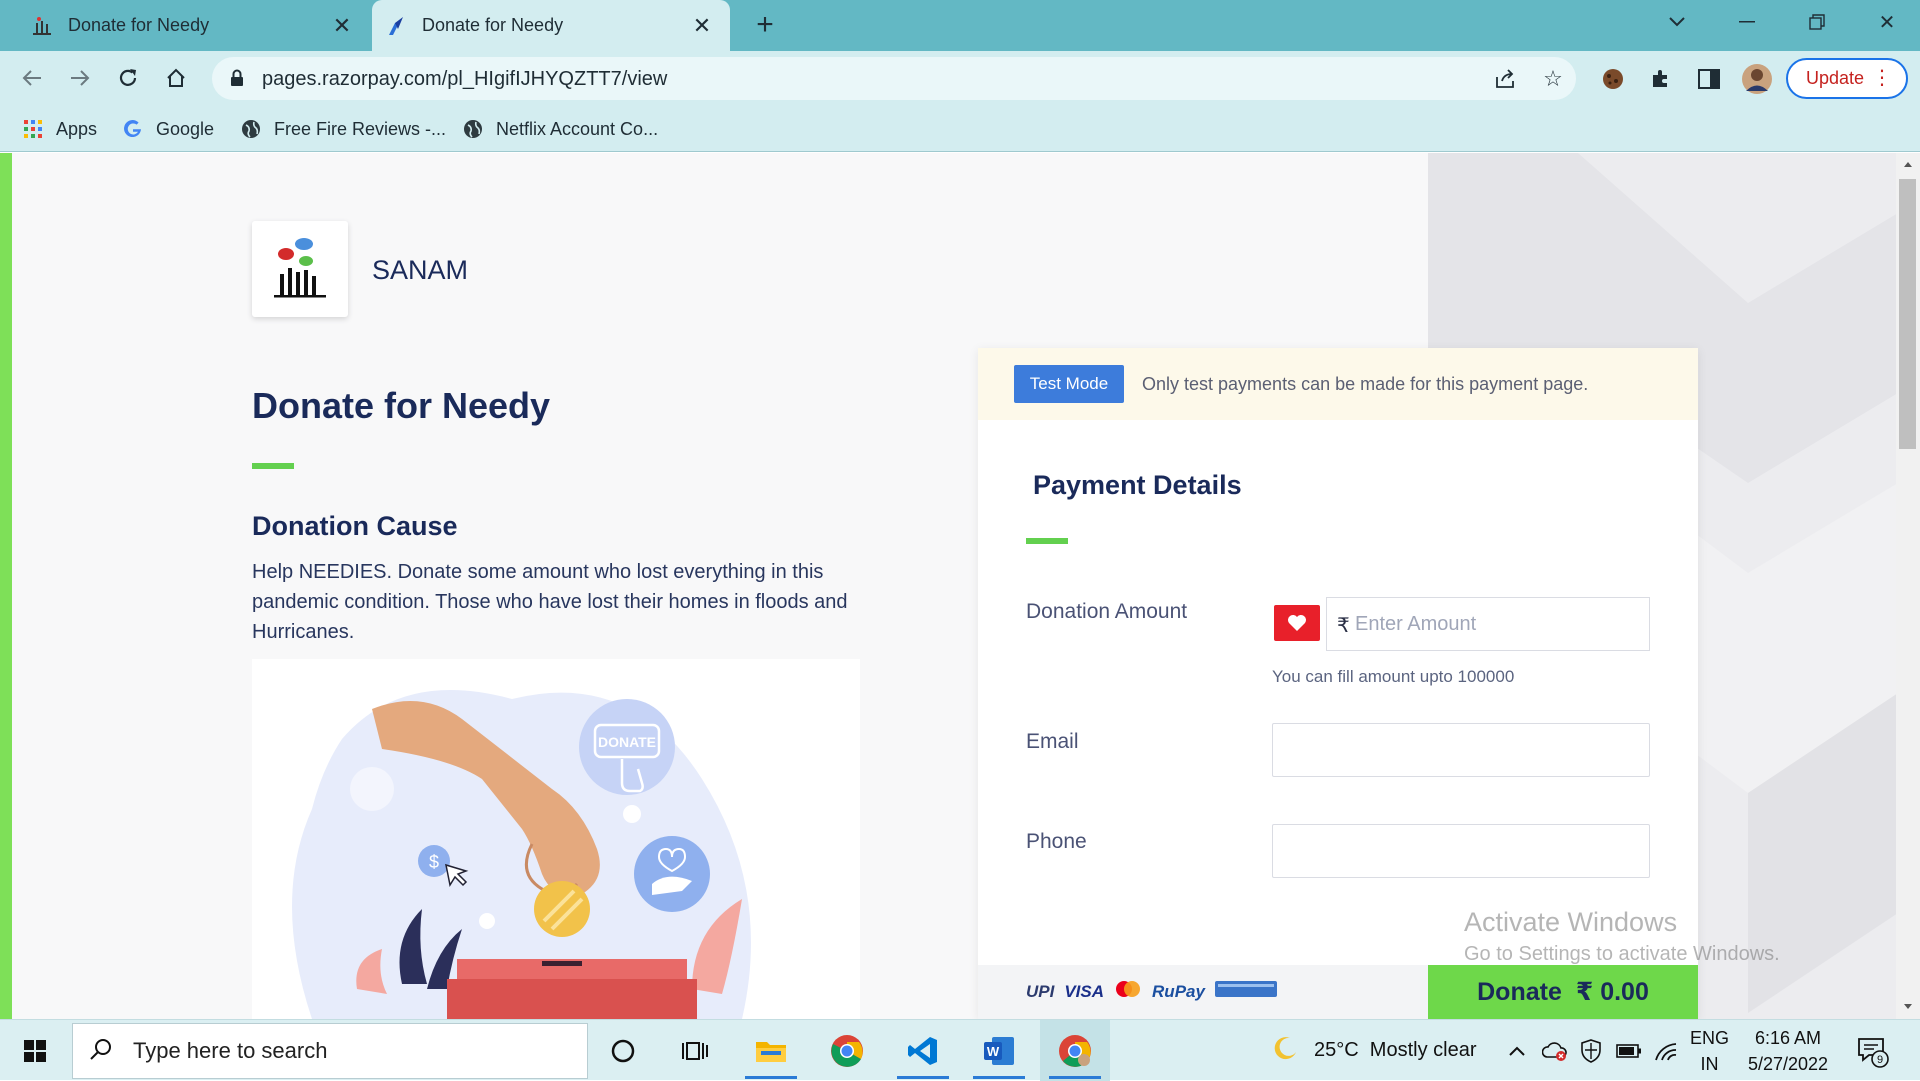 This screenshot has height=1081, width=1920. I want to click on tab-donate-for-needy-2: Donate for Needy ✕, so click(551, 25).